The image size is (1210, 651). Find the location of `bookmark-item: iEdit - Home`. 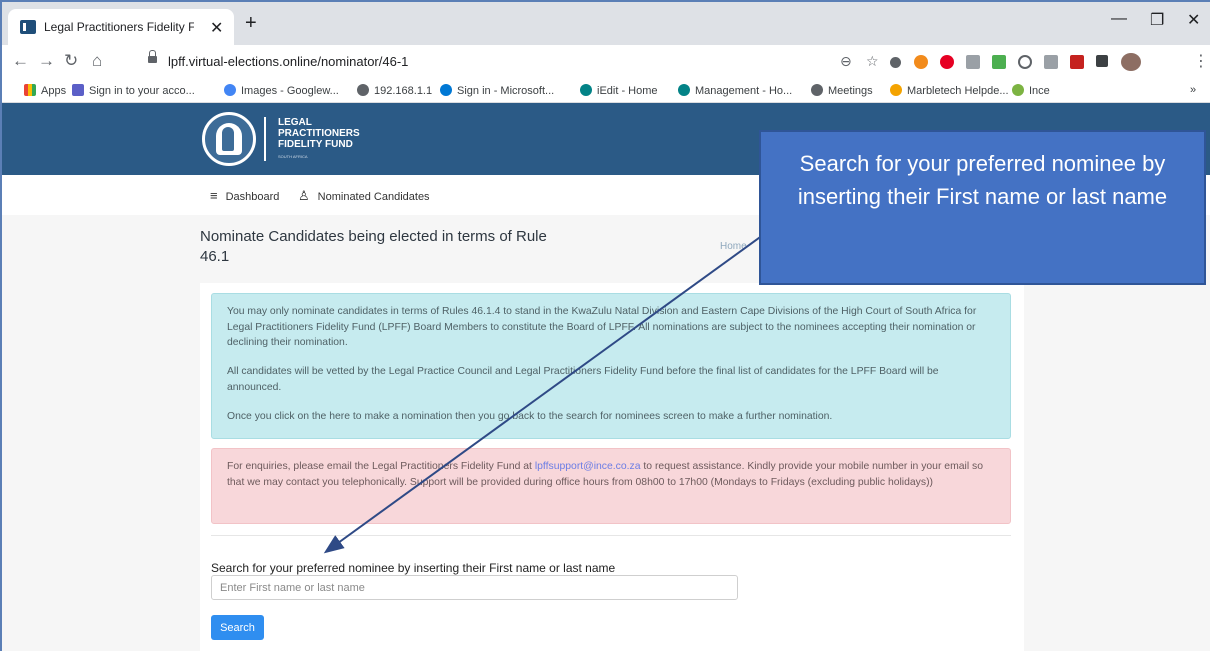

bookmark-item: iEdit - Home is located at coordinates (619, 90).